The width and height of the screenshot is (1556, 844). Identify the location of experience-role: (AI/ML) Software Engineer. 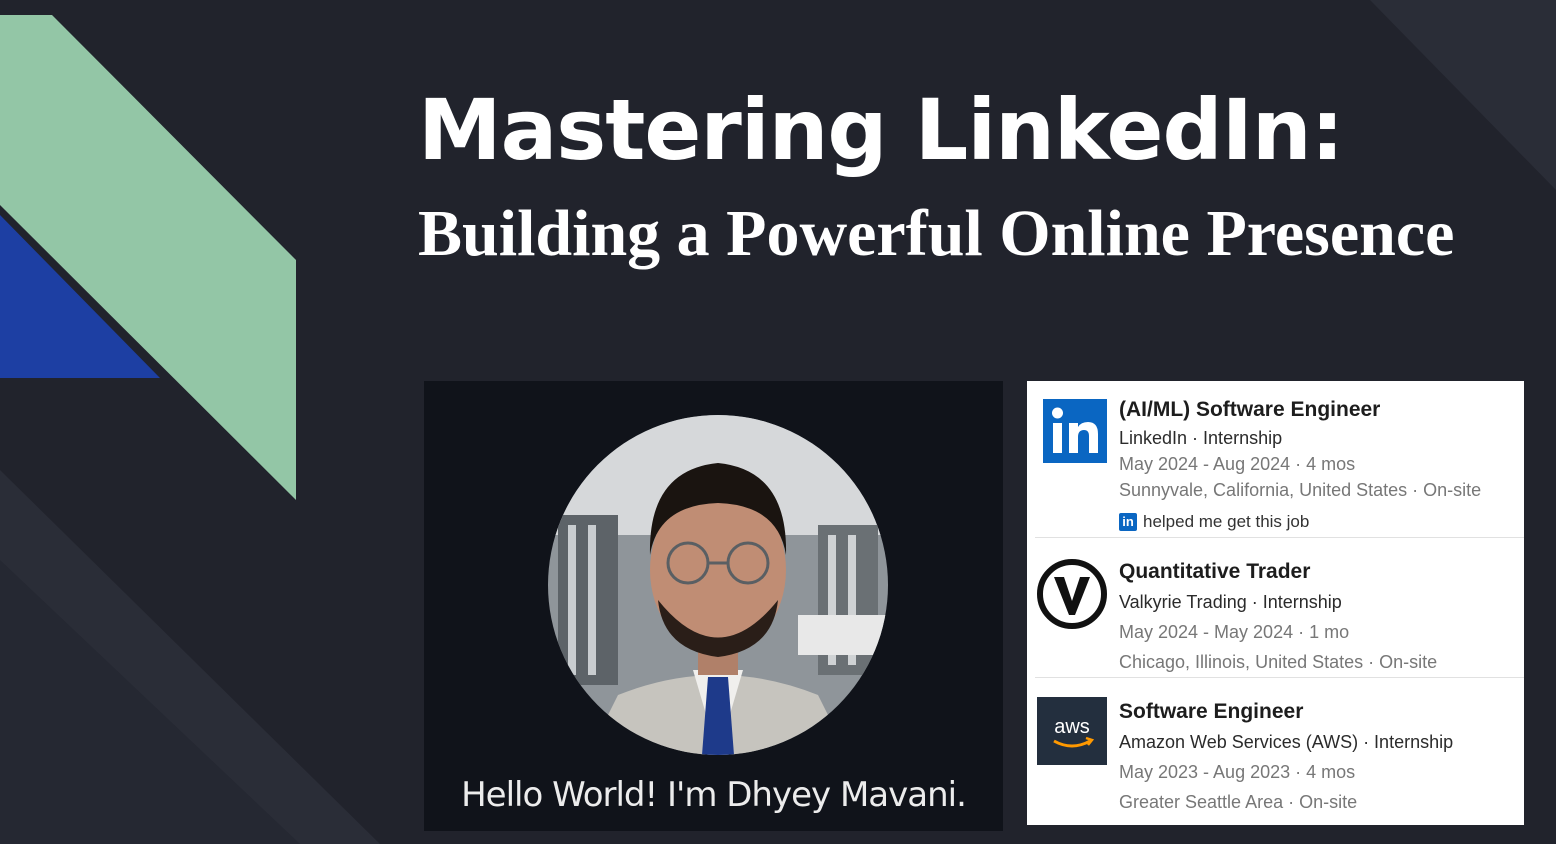
(1250, 409).